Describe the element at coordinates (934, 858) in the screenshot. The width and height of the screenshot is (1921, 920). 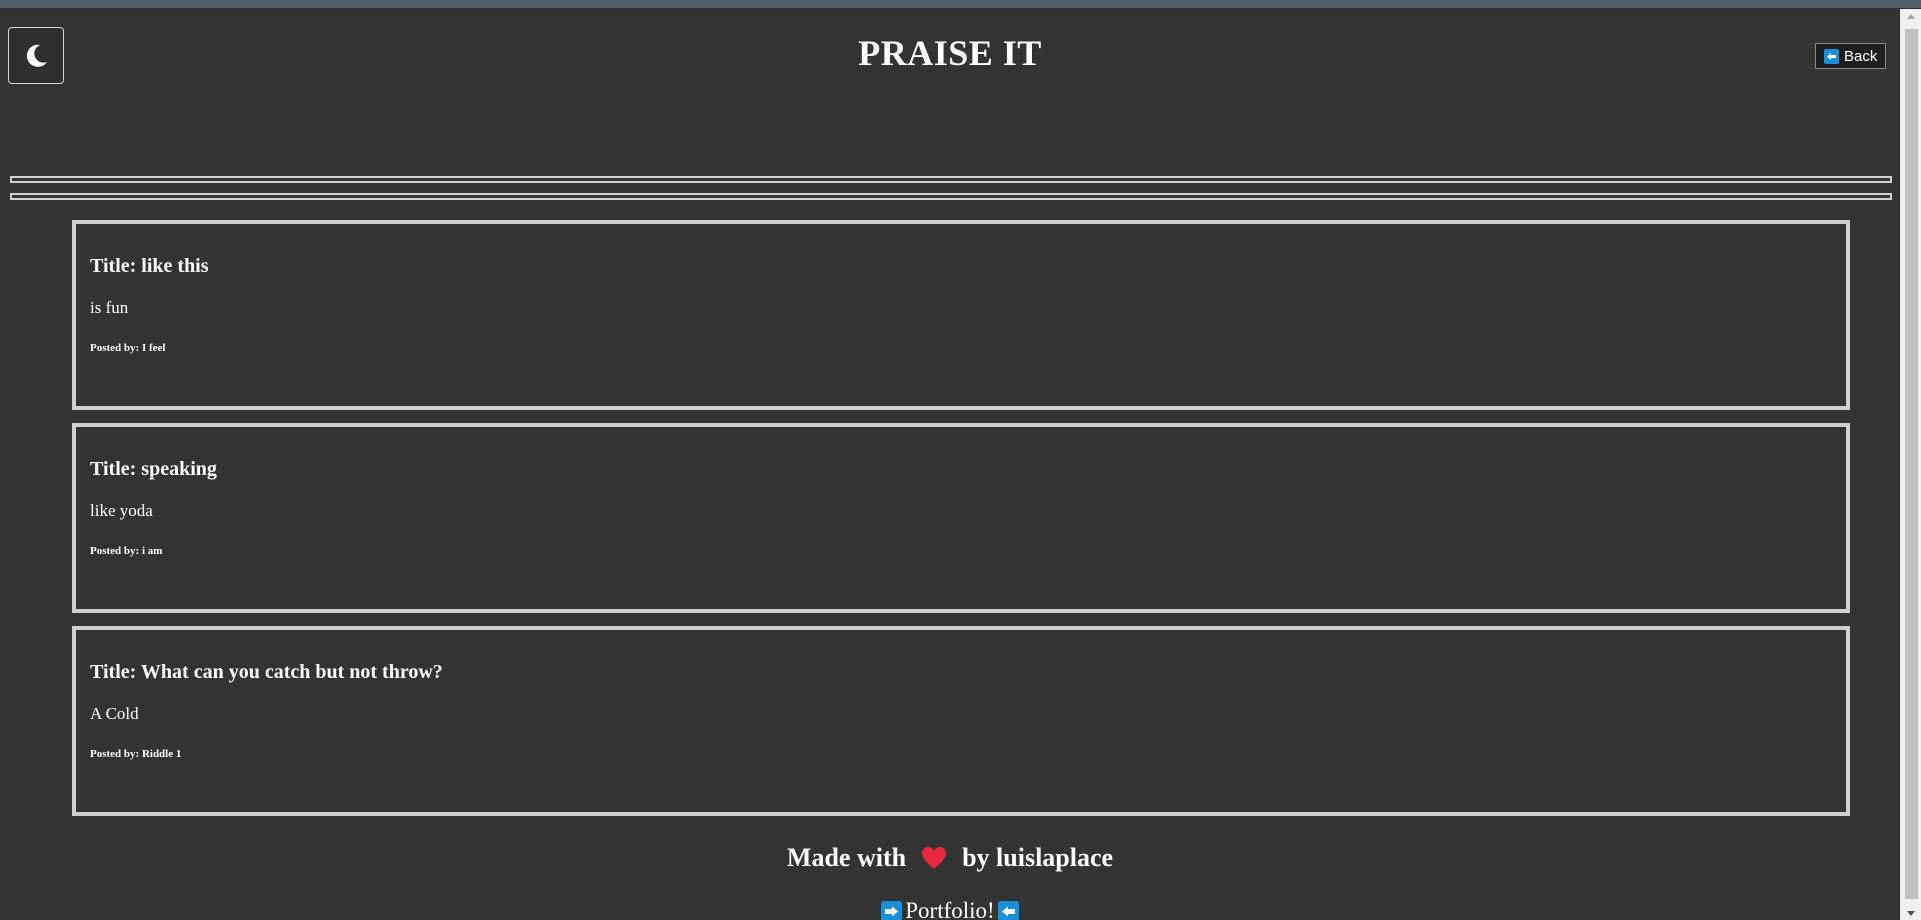
I see `heart-icon` at that location.